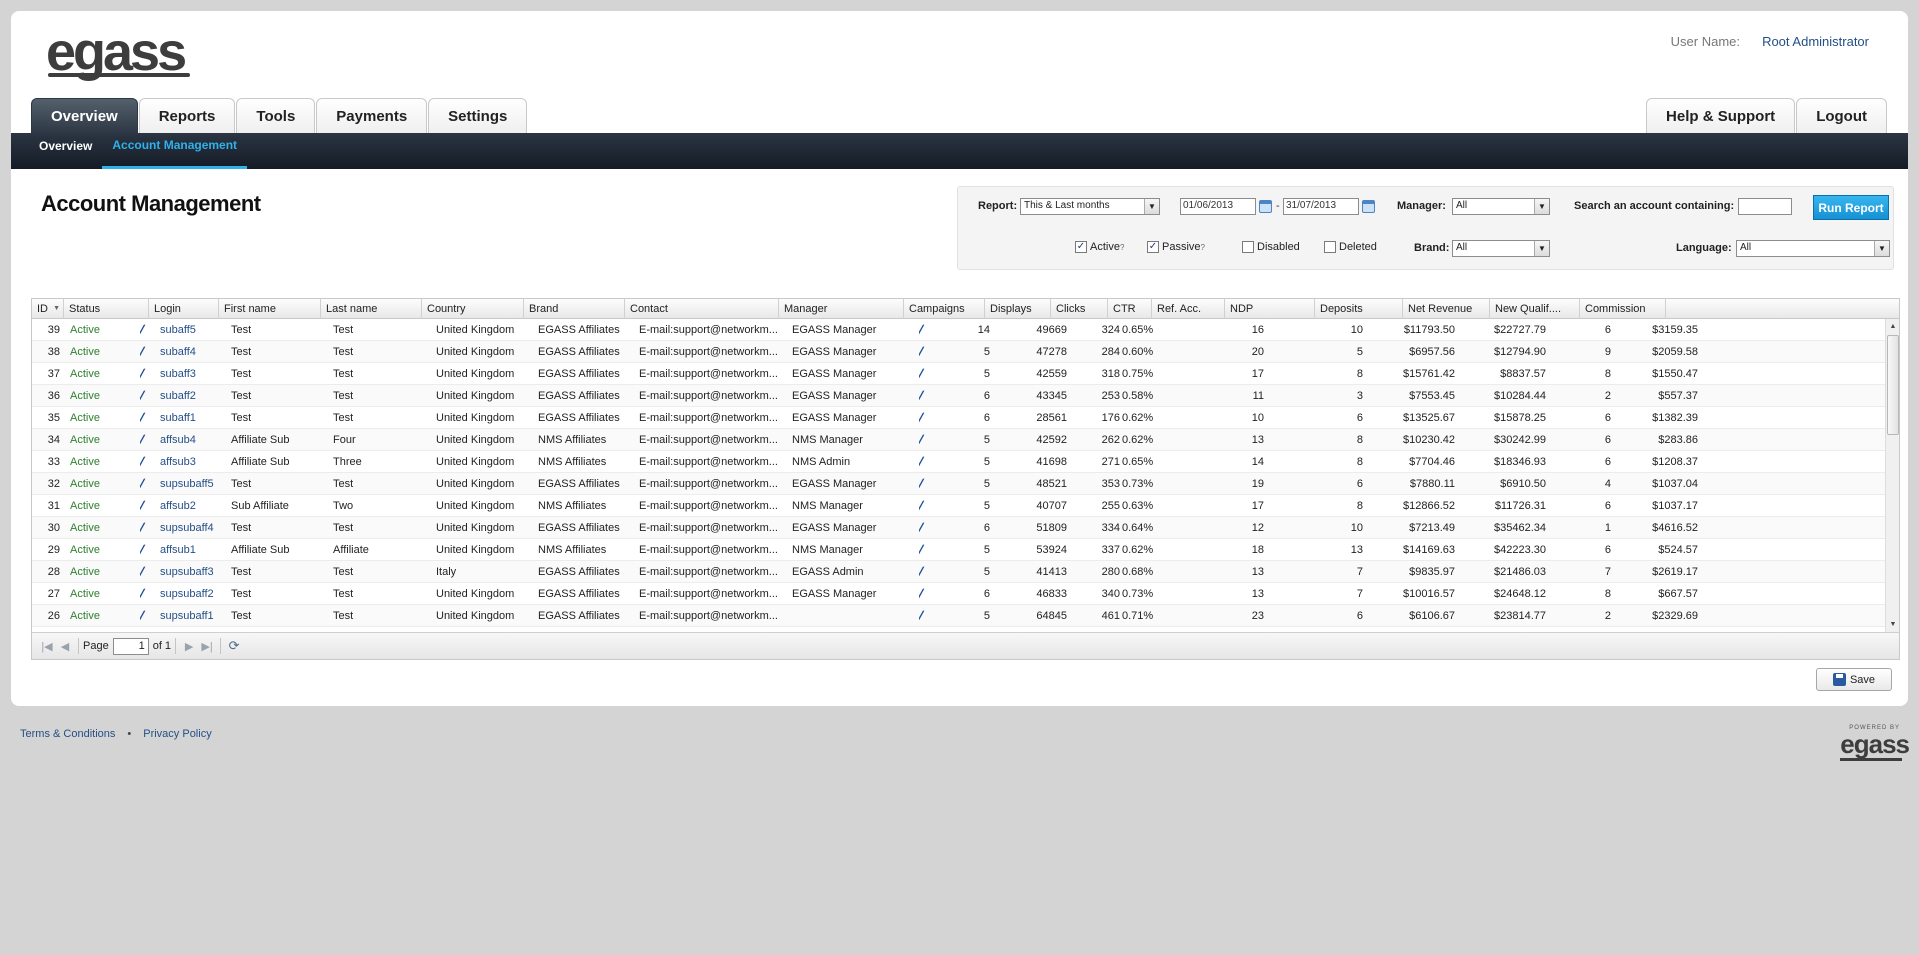 The height and width of the screenshot is (955, 1919). I want to click on run-report-button: Run Report, so click(1851, 207).